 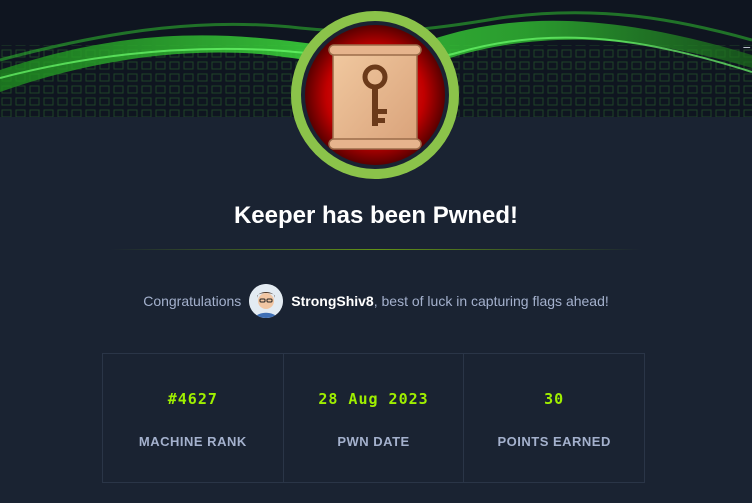 What do you see at coordinates (192, 301) in the screenshot?
I see `congrats-lead: Congratulations` at bounding box center [192, 301].